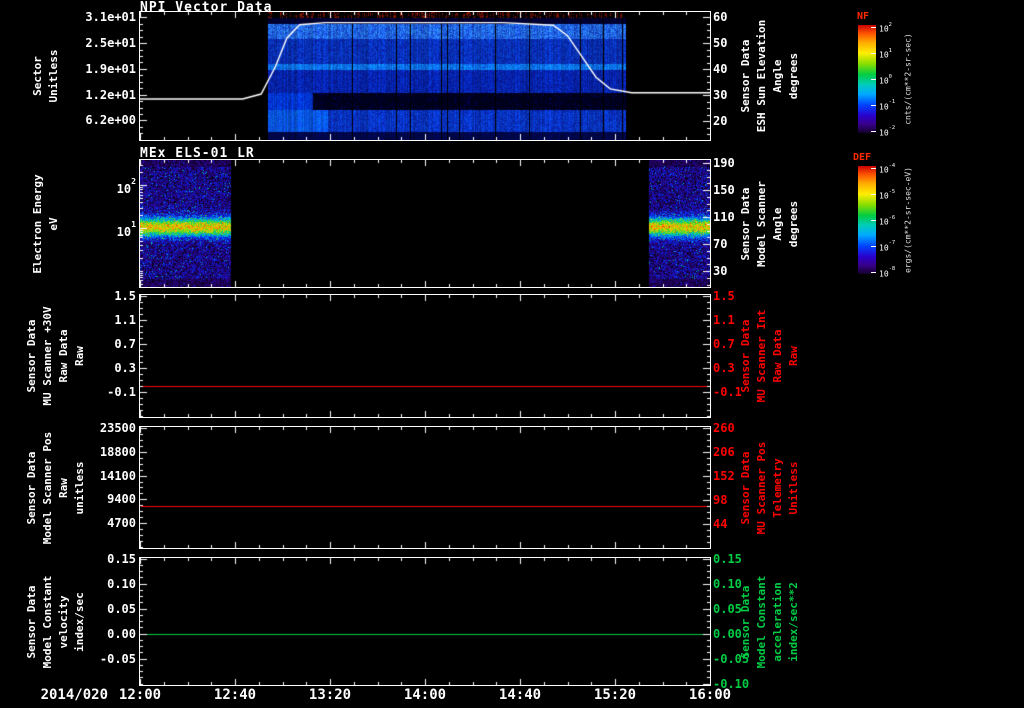 Image resolution: width=1024 pixels, height=708 pixels. What do you see at coordinates (46, 76) in the screenshot?
I see `panel-1-left-axis-label: Sector Unitless` at bounding box center [46, 76].